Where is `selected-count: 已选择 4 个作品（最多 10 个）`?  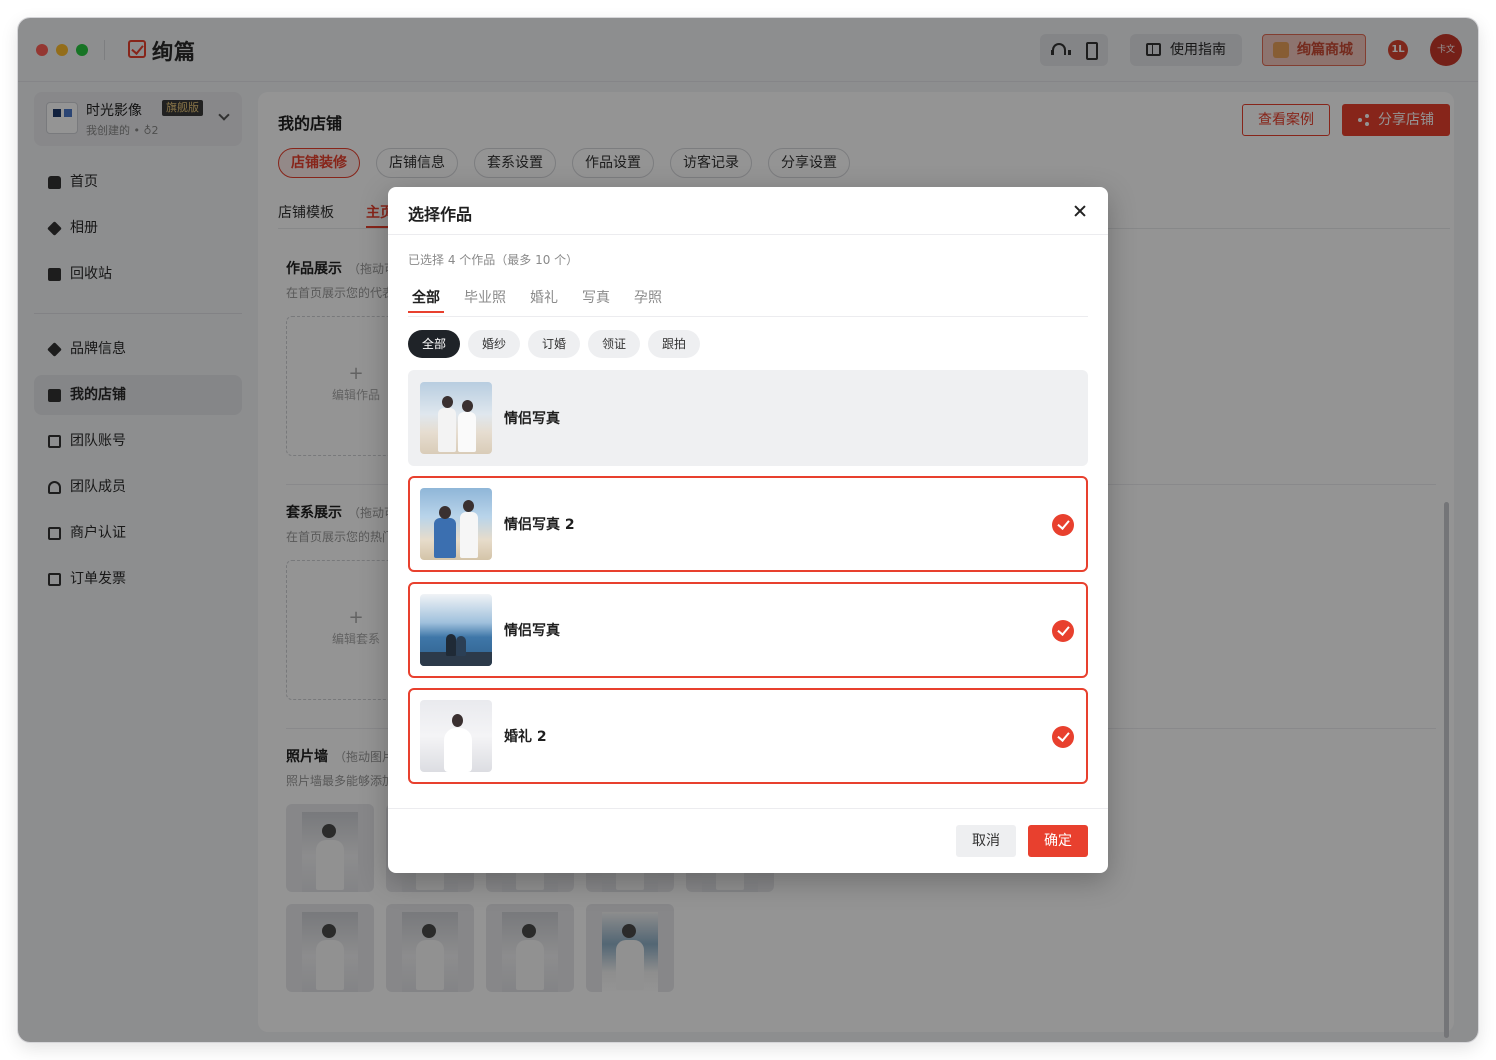 selected-count: 已选择 4 个作品（最多 10 个） is located at coordinates (493, 260).